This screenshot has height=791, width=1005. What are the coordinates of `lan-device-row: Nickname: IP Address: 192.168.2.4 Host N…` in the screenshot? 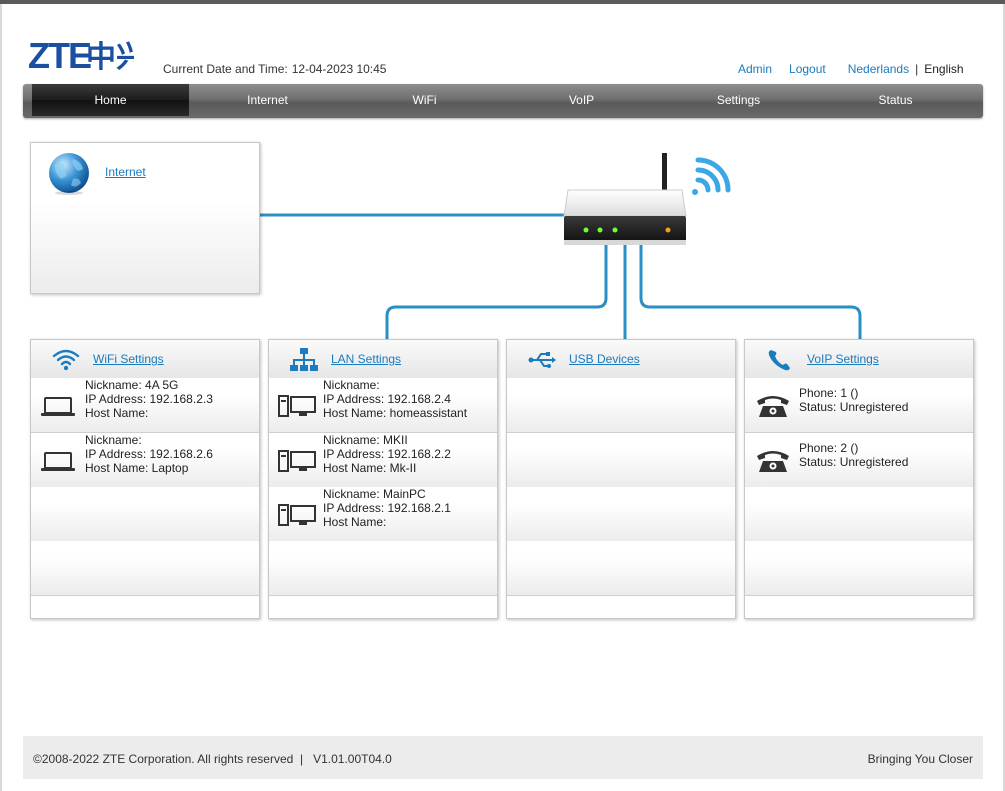 It's located at (383, 405).